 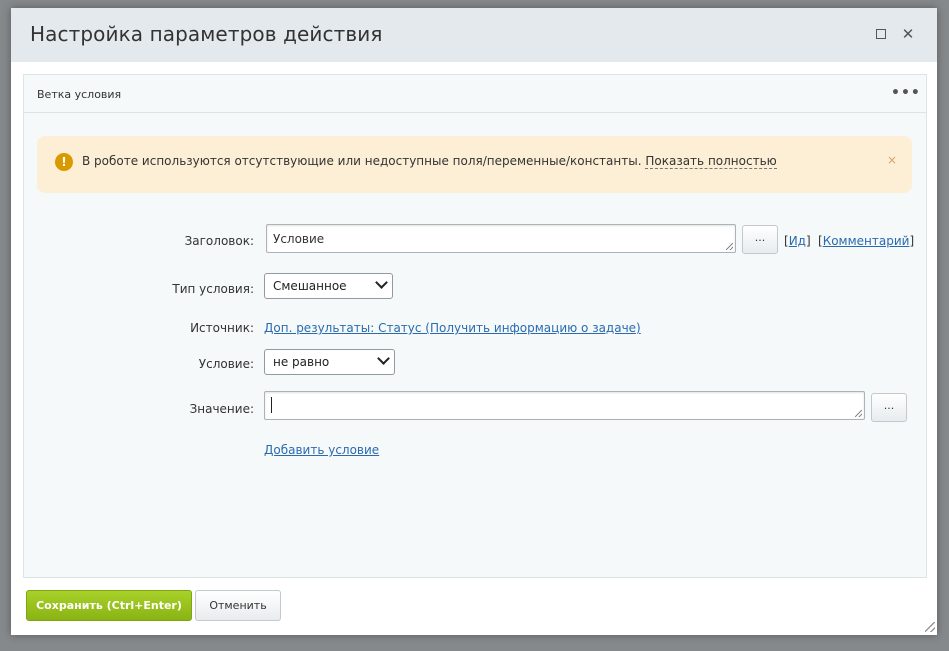 I want to click on condition-type-select: Смешанное, so click(x=328, y=286).